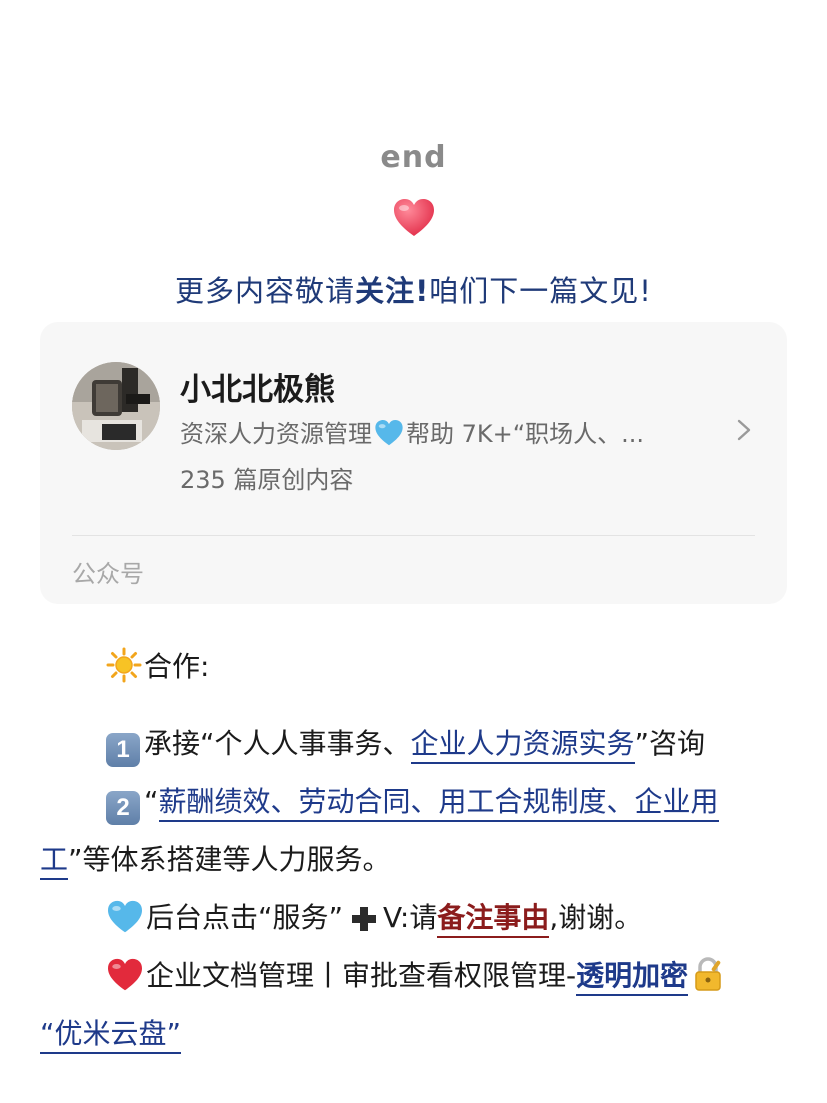 The width and height of the screenshot is (827, 1103). Describe the element at coordinates (522, 745) in the screenshot. I see `hr-practice-link: 企业人力资源实务` at that location.